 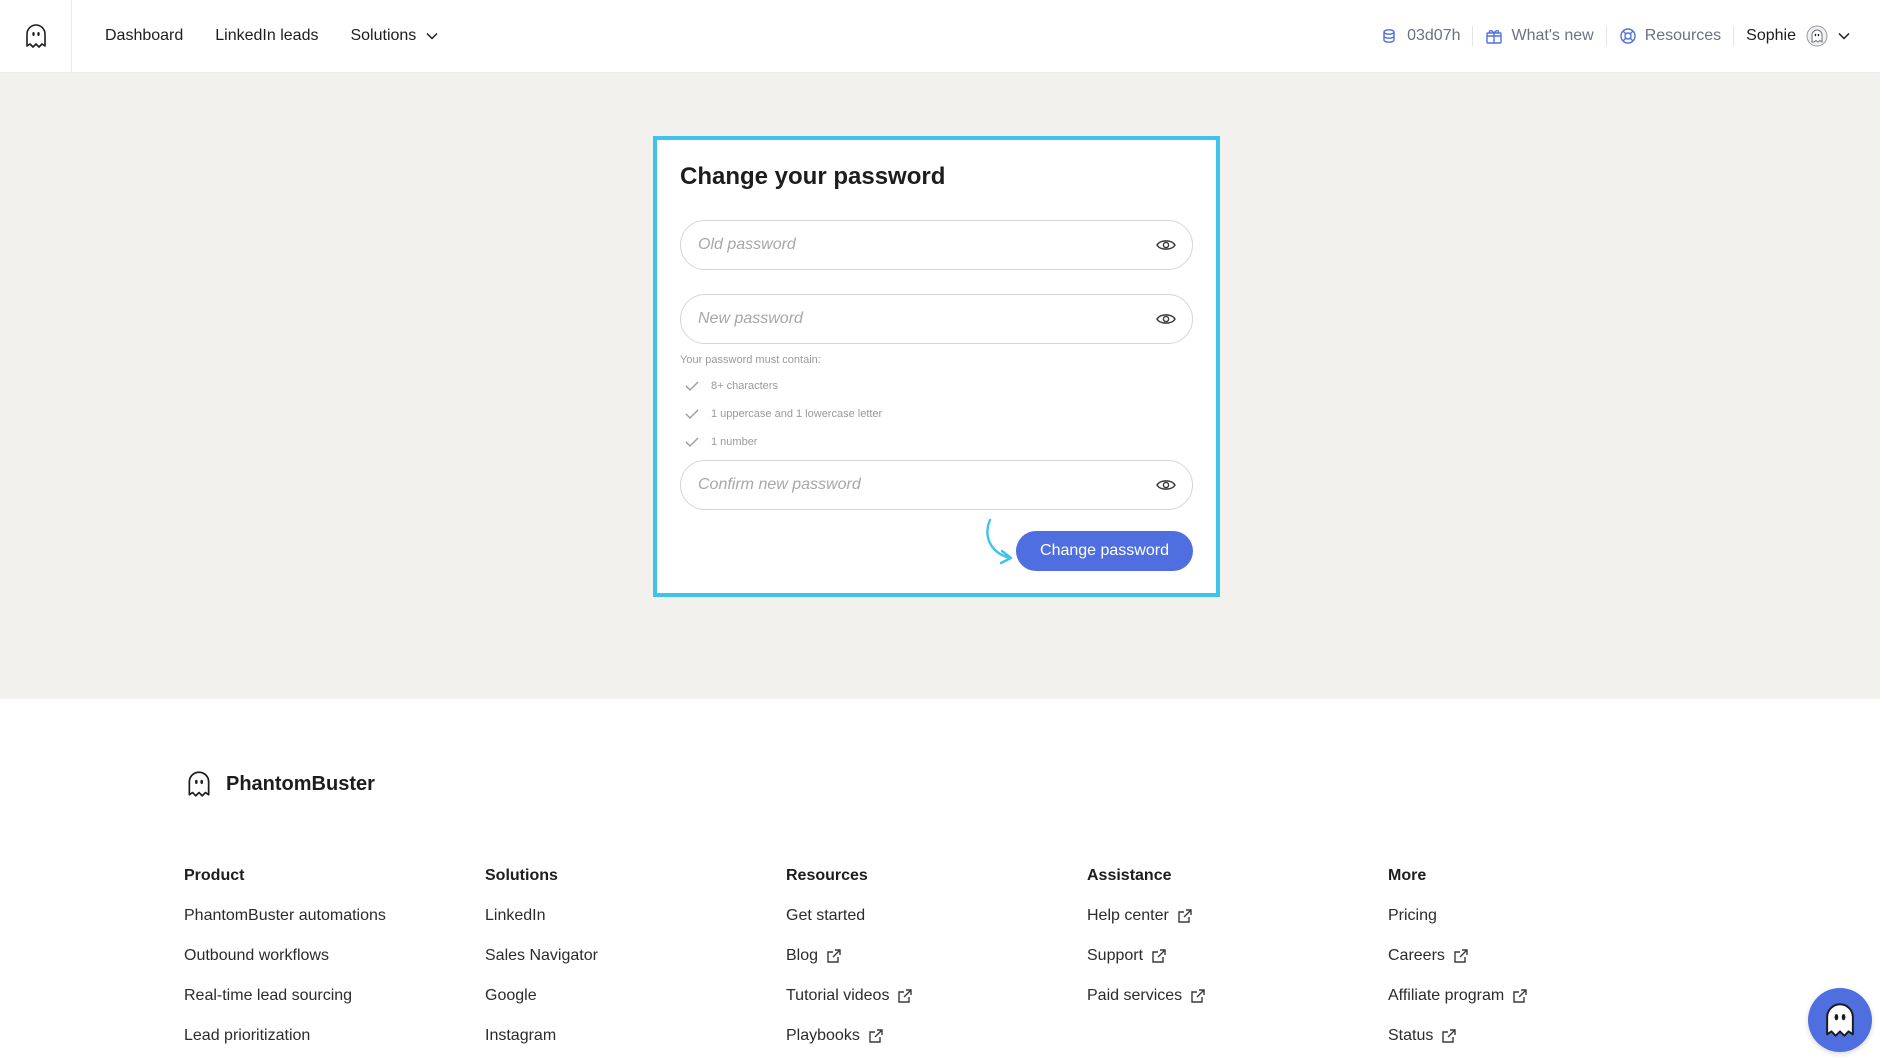 What do you see at coordinates (813, 176) in the screenshot?
I see `card-title: Change your password` at bounding box center [813, 176].